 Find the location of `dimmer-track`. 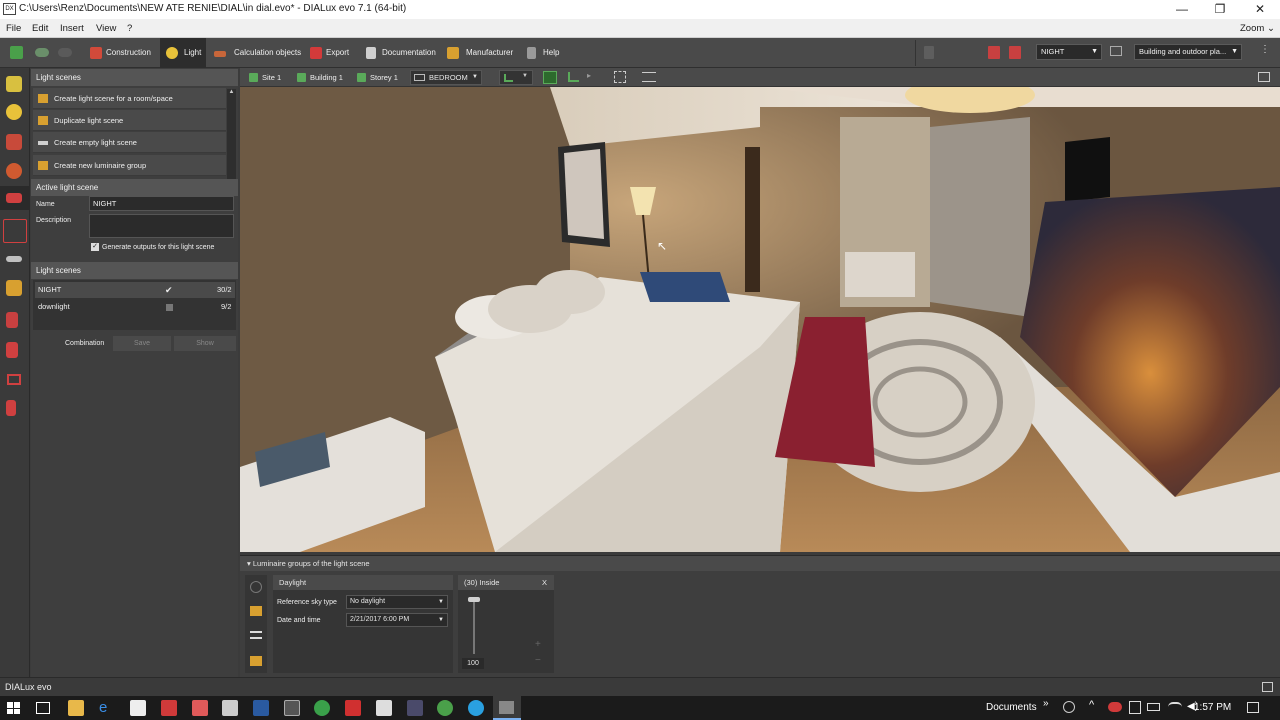

dimmer-track is located at coordinates (474, 626).